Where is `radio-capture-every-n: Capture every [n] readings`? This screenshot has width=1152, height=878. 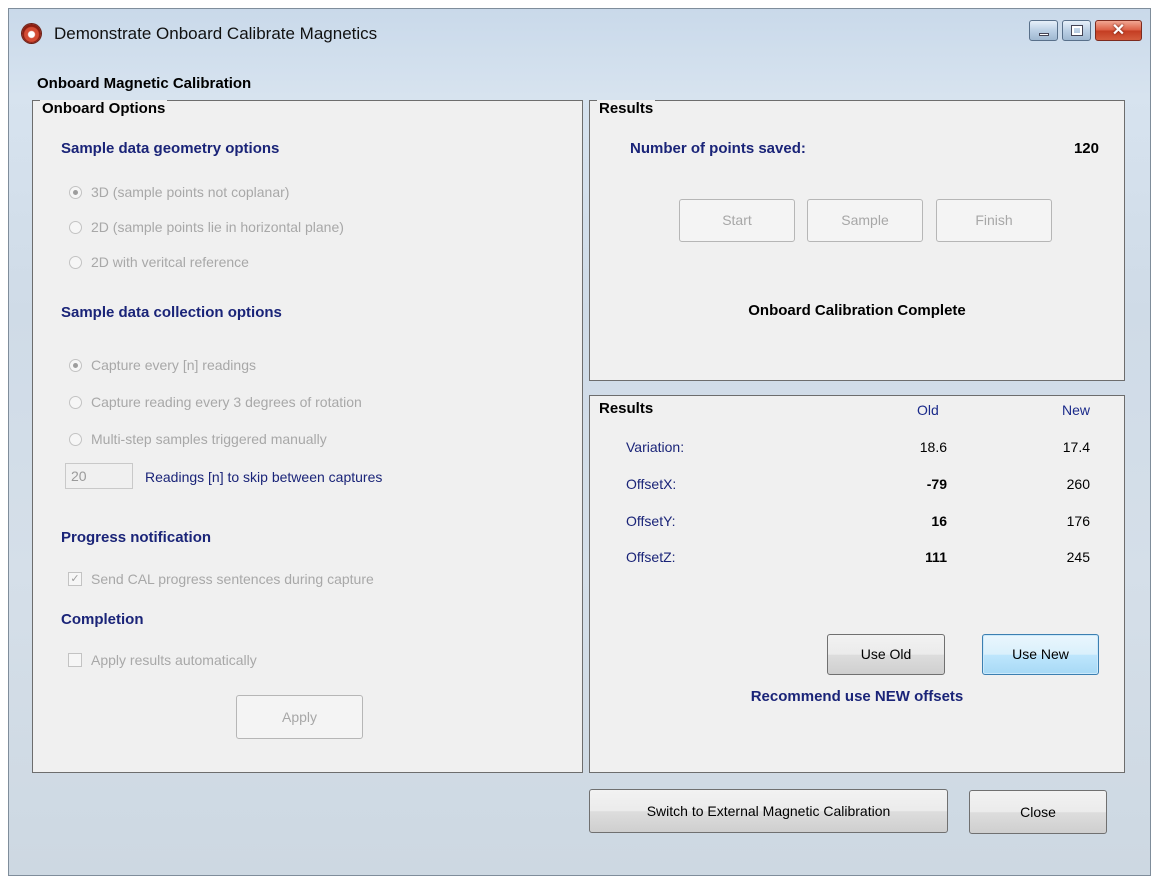
radio-capture-every-n: Capture every [n] readings is located at coordinates (162, 365).